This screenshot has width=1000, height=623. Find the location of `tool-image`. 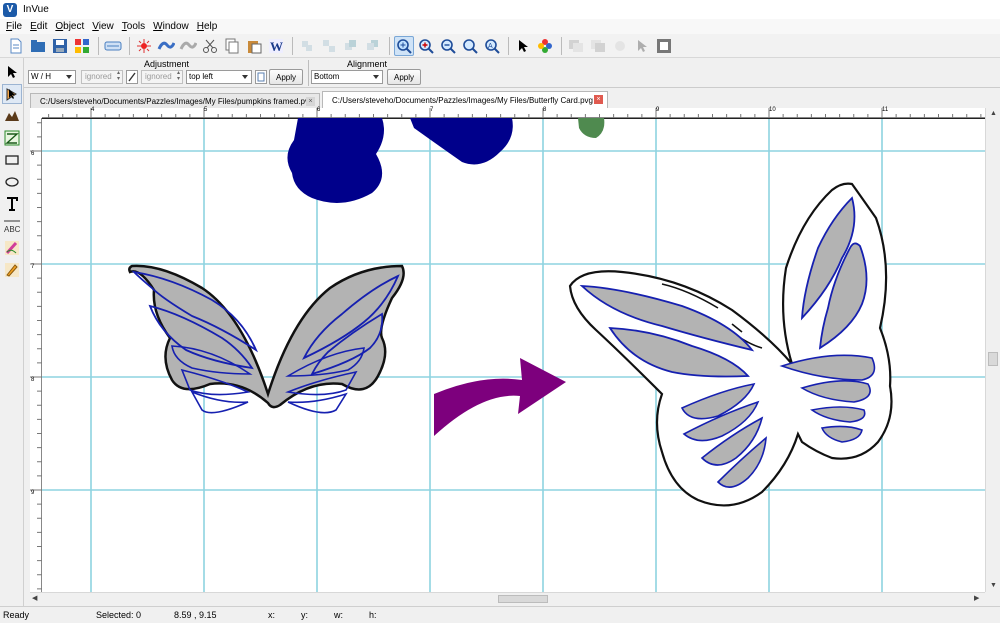

tool-image is located at coordinates (12, 116).